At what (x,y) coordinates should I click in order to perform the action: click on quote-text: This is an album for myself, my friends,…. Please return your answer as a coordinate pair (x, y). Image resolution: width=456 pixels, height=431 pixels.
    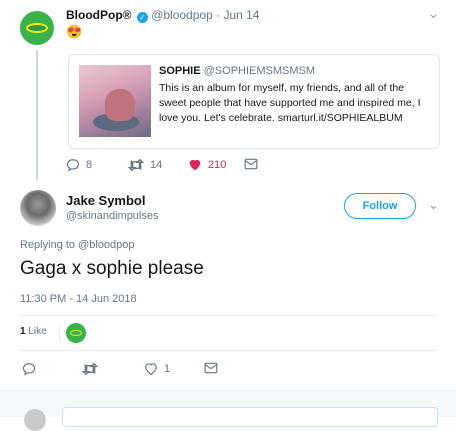
    Looking at the image, I should click on (290, 103).